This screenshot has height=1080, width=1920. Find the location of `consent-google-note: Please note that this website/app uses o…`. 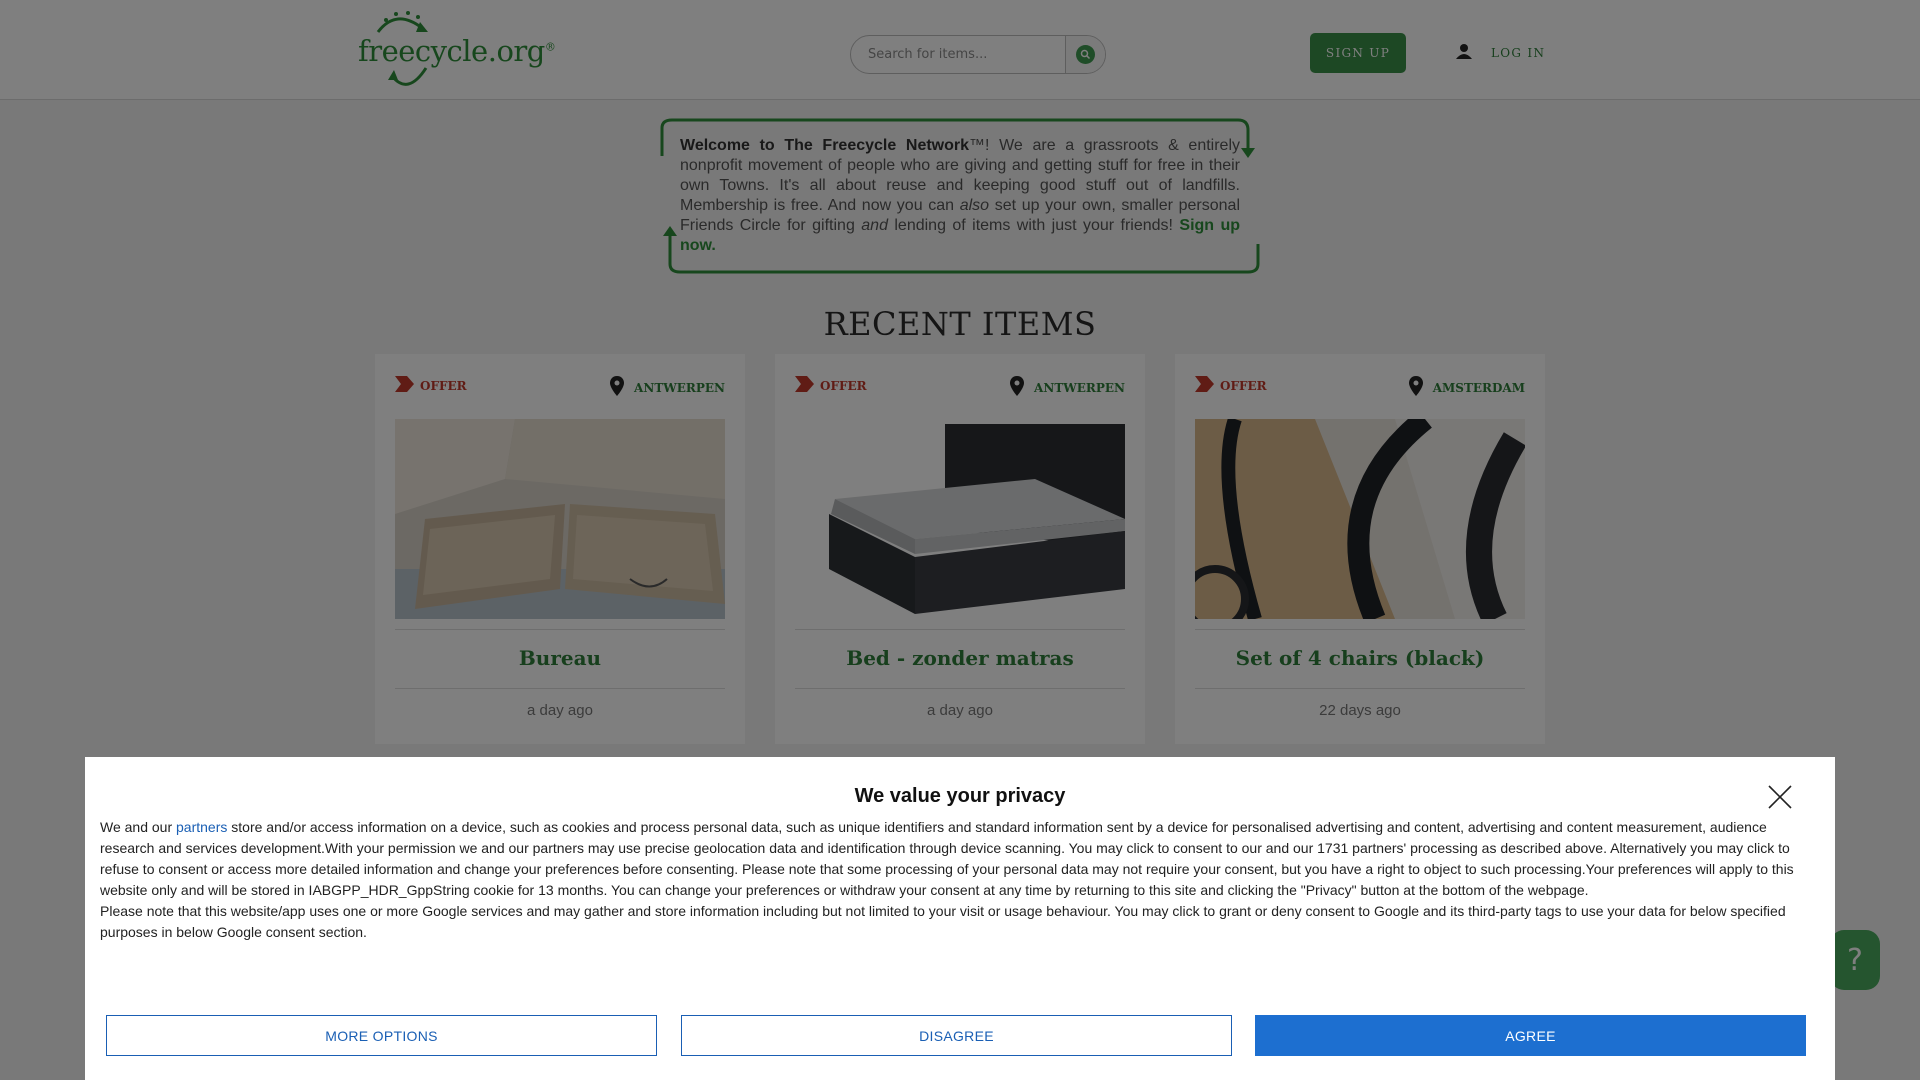

consent-google-note: Please note that this website/app uses o… is located at coordinates (943, 921).